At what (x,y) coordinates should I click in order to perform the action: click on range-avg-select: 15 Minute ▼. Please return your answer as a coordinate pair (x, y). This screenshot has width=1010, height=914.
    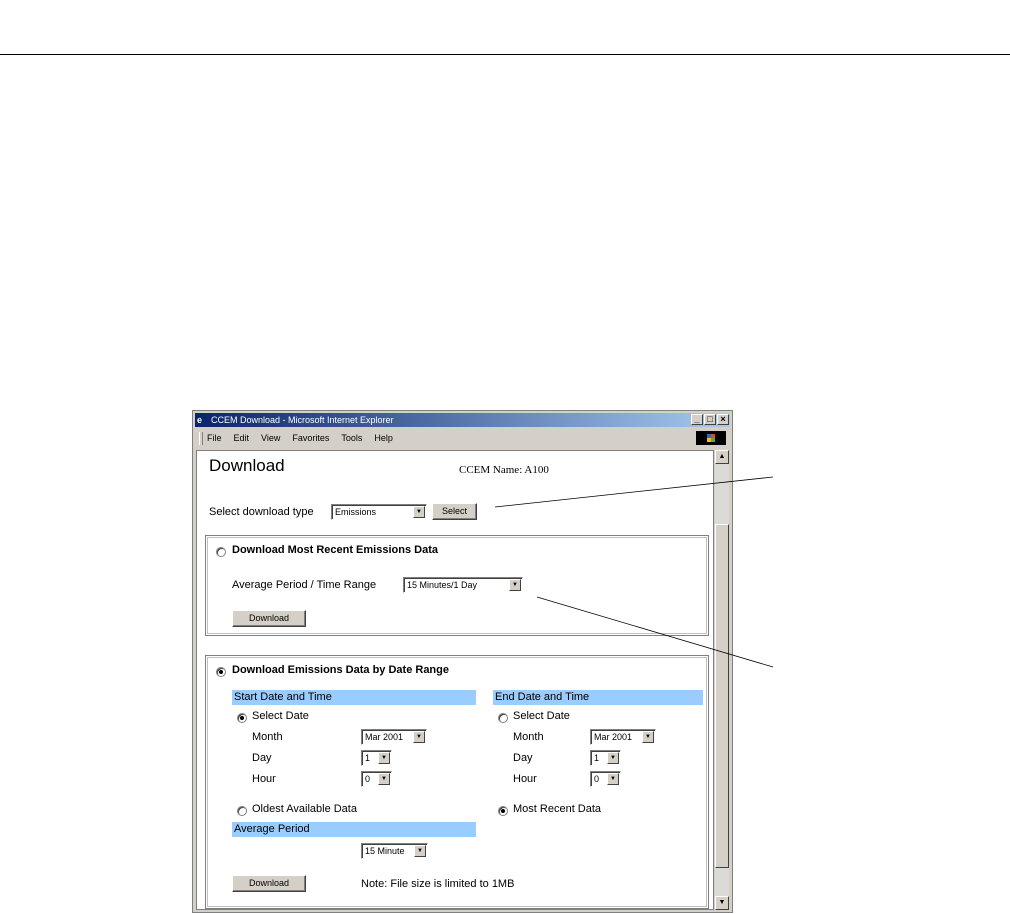
    Looking at the image, I should click on (394, 851).